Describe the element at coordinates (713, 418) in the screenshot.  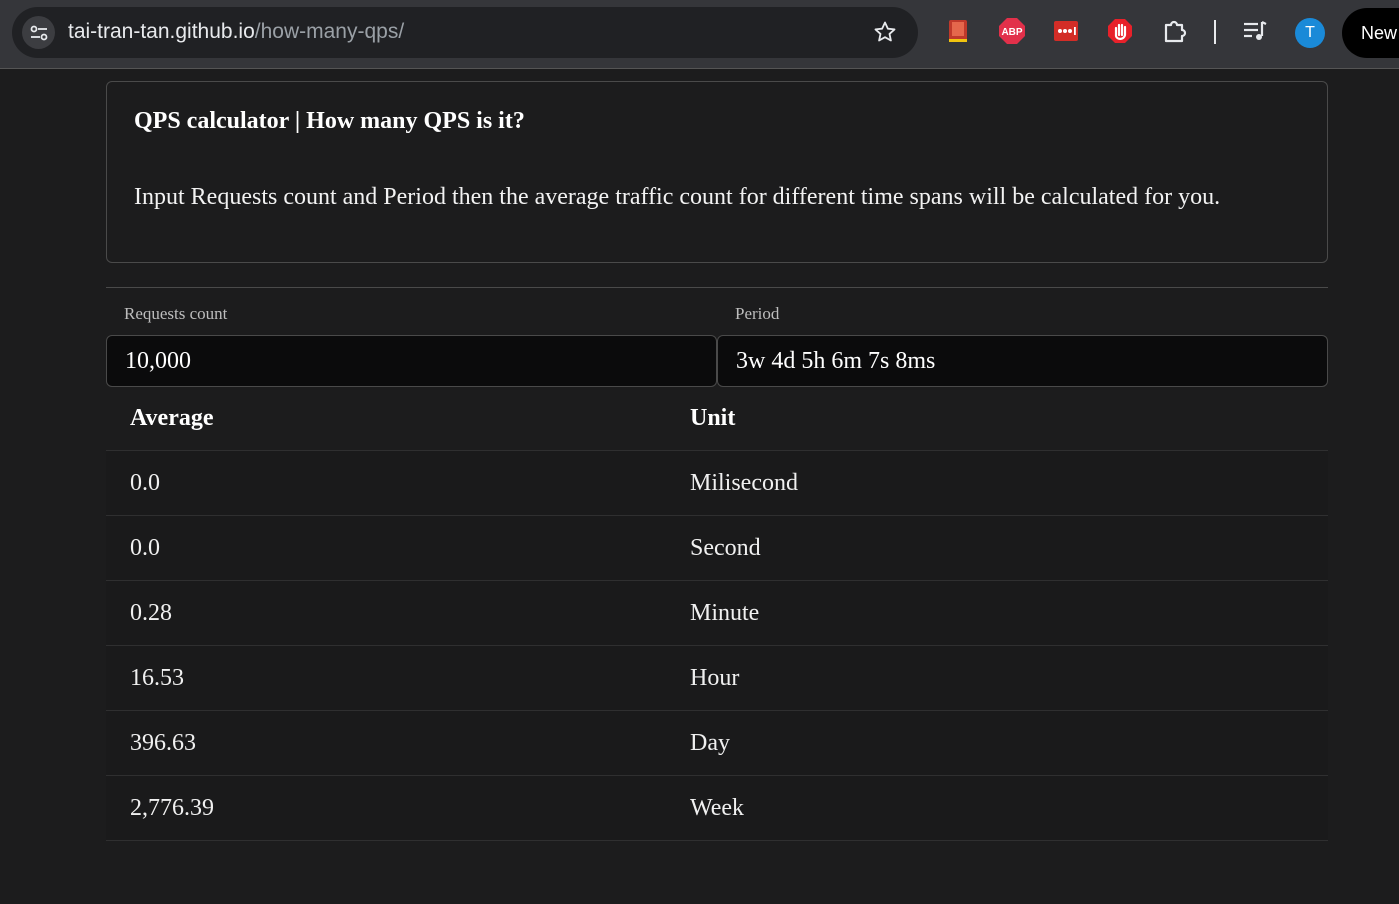
I see `header-unit: Unit` at that location.